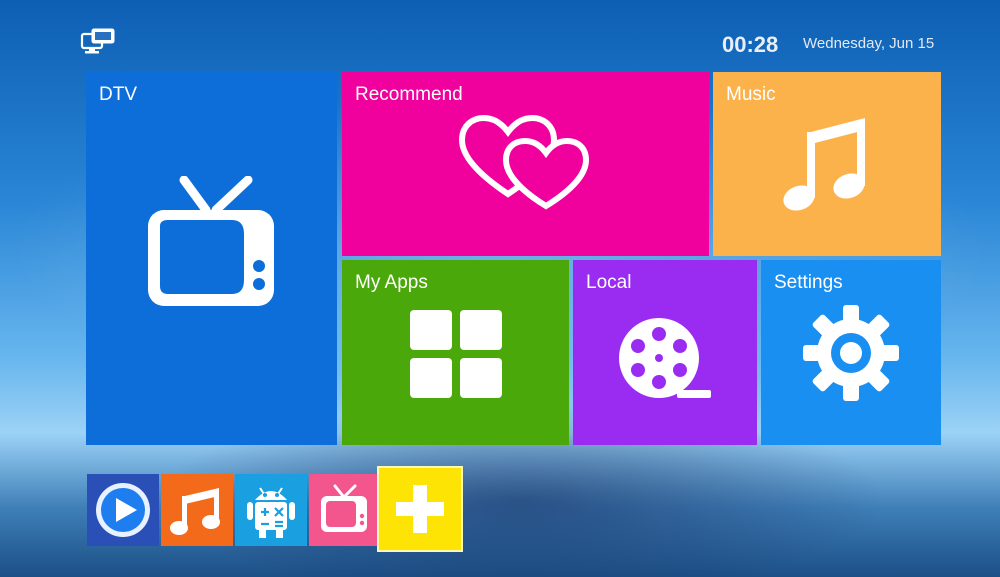 This screenshot has height=577, width=1000. Describe the element at coordinates (869, 43) in the screenshot. I see `date: Wednesday, Jun 15` at that location.